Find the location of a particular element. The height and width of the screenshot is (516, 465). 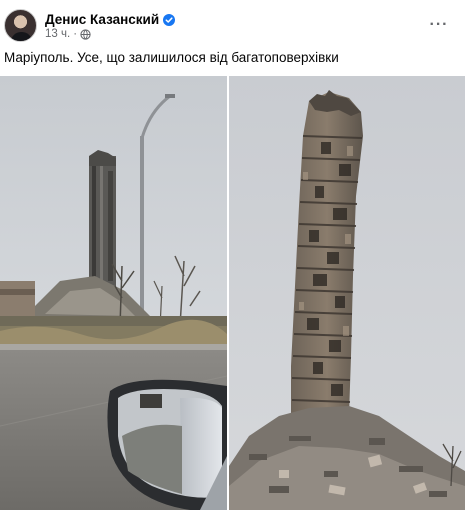

author-line: Денис Казанский is located at coordinates (110, 19).